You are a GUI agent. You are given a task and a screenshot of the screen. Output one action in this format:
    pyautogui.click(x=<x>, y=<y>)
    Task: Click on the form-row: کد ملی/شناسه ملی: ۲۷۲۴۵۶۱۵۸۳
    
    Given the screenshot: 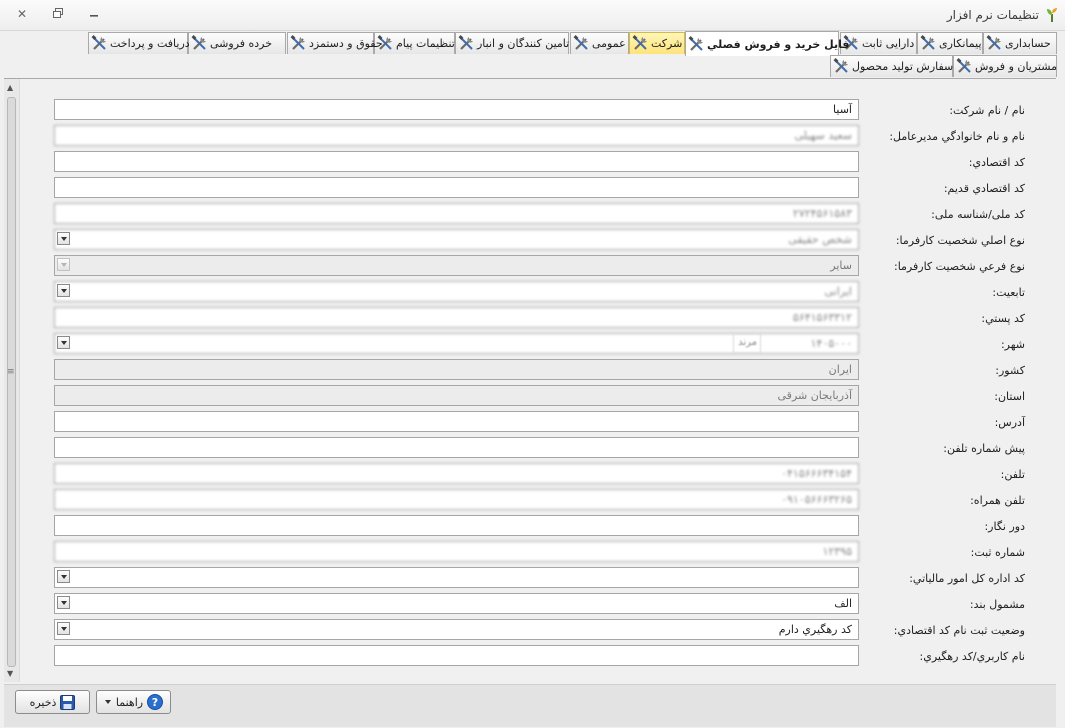 What is the action you would take?
    pyautogui.click(x=532, y=214)
    